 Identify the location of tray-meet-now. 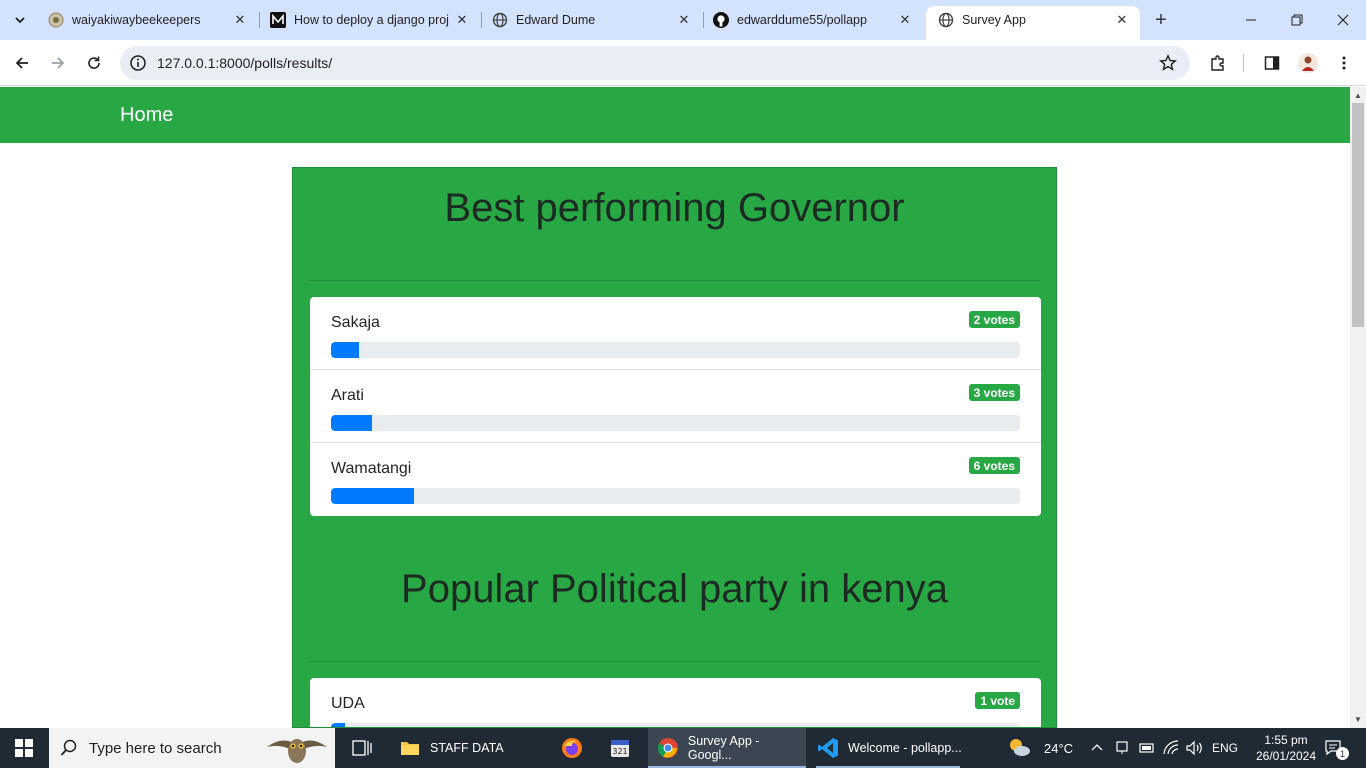
(1122, 748).